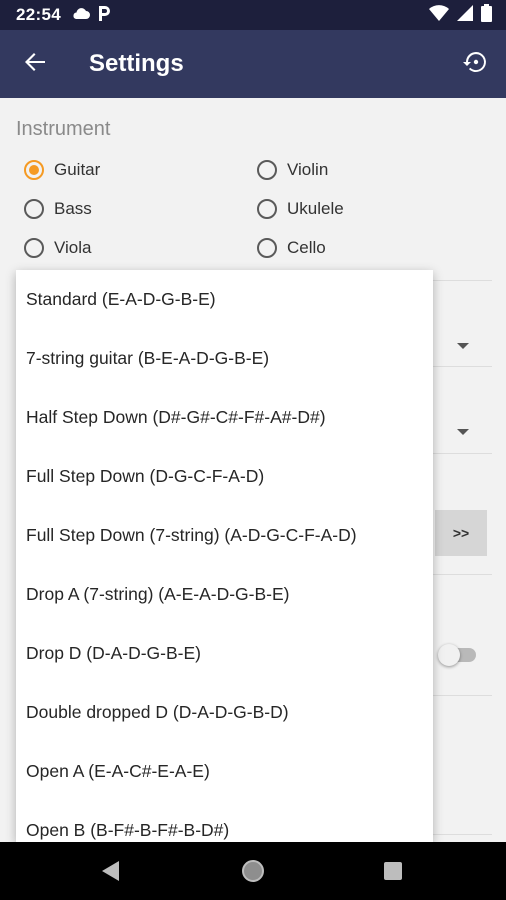  What do you see at coordinates (224, 771) in the screenshot?
I see `tuning-option: Open A (E-A-C#-E-A-E)` at bounding box center [224, 771].